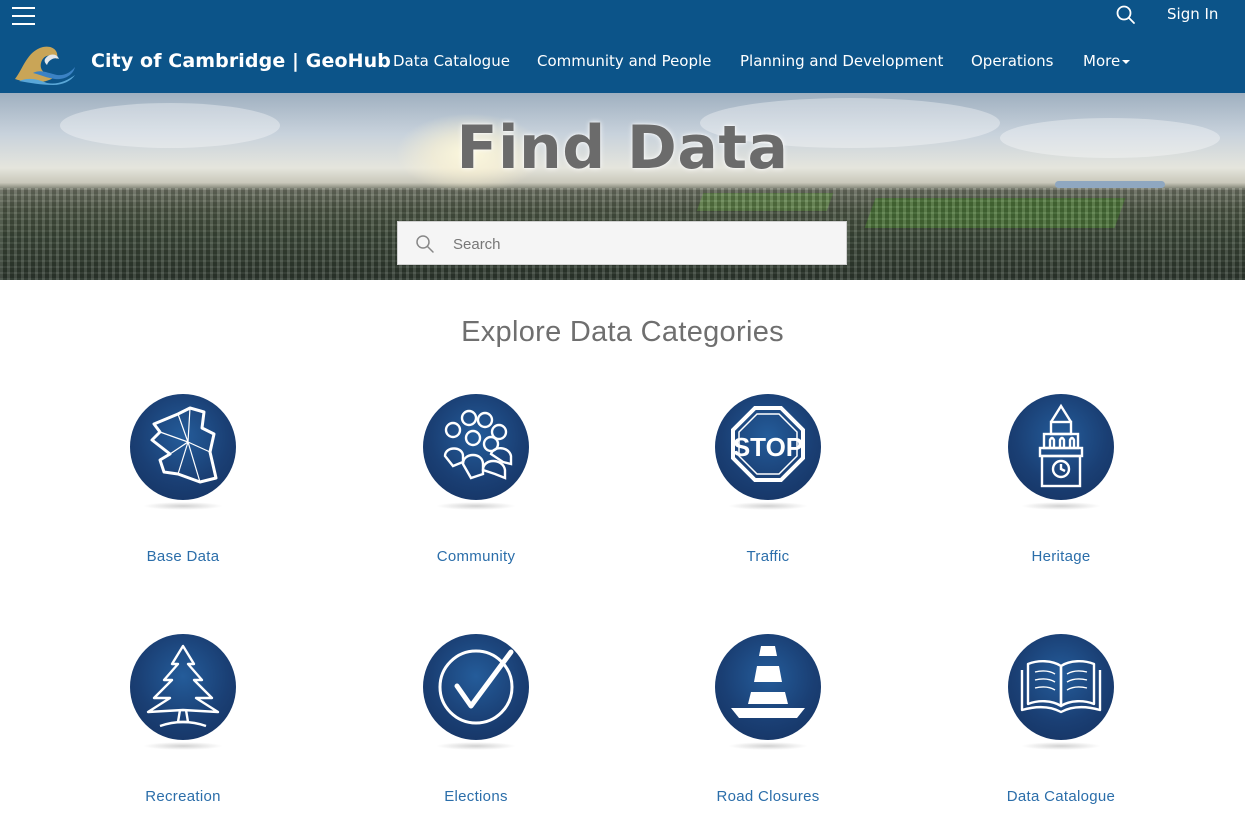 The width and height of the screenshot is (1245, 820). I want to click on category-label: Community, so click(476, 556).